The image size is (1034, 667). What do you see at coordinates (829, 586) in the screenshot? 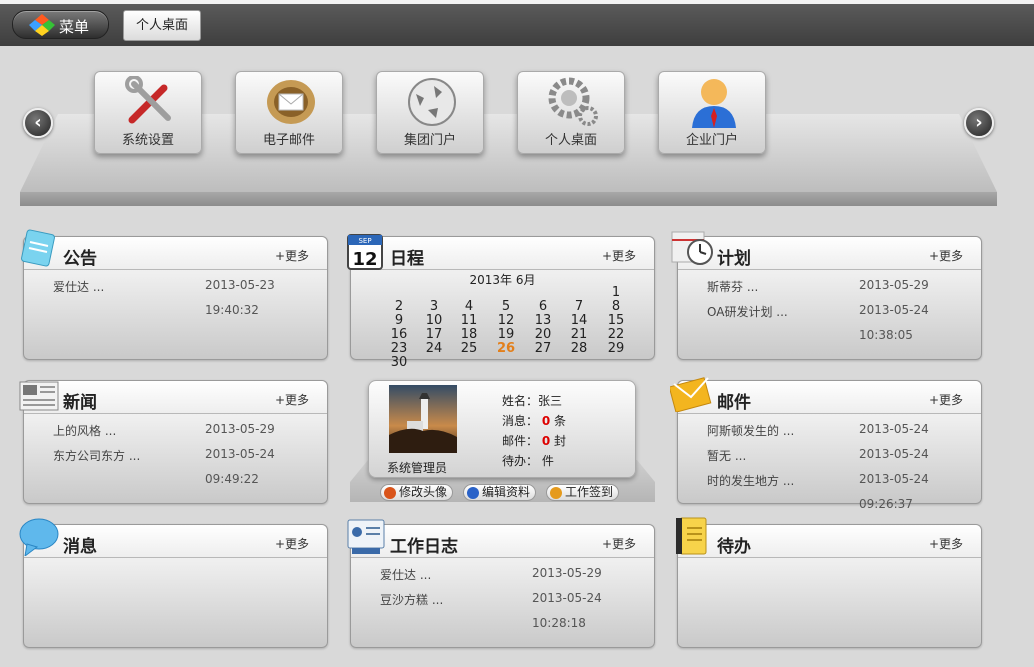
I see `todo-panel: 待办 +更多` at bounding box center [829, 586].